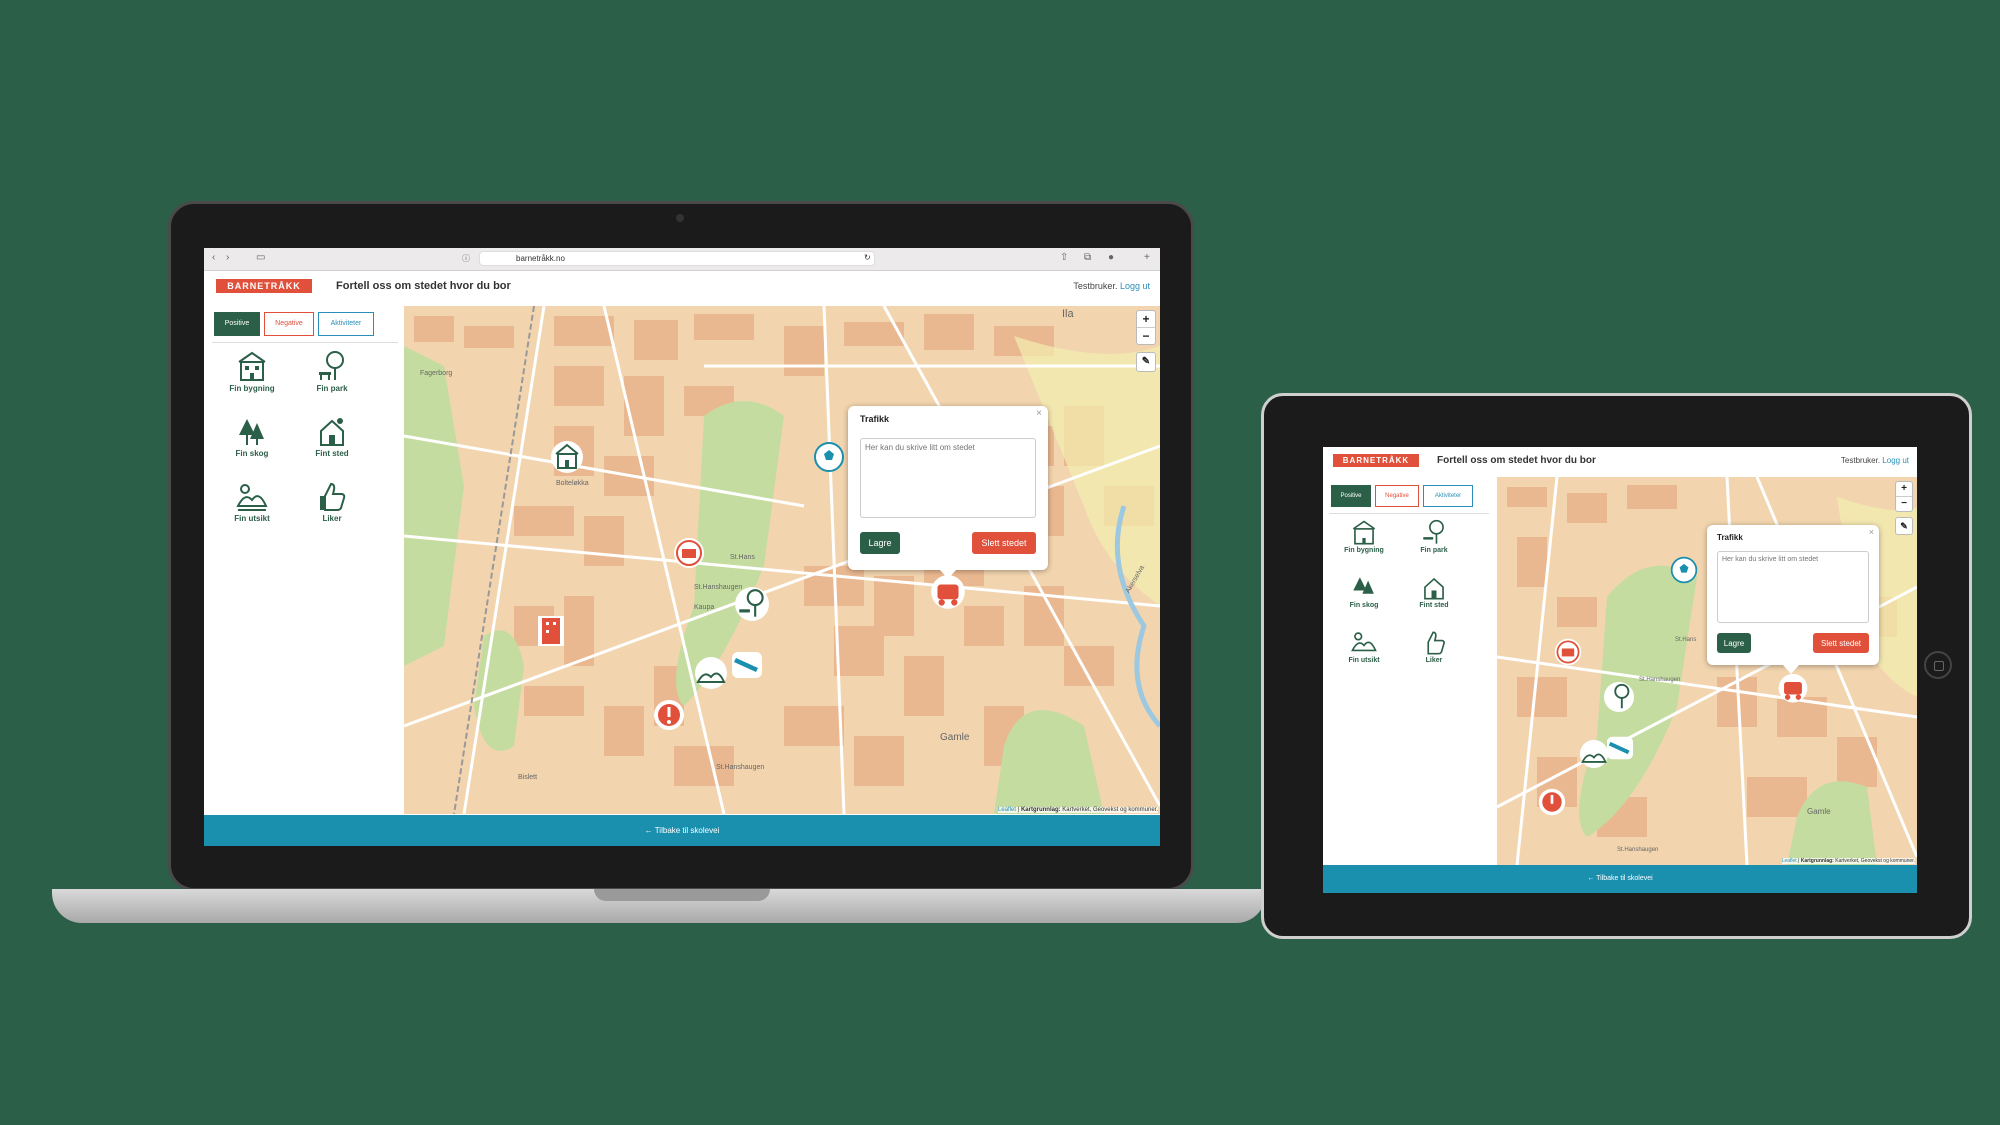  I want to click on attribution-text: Kartverket, Geovekst og kommuner., so click(1109, 810).